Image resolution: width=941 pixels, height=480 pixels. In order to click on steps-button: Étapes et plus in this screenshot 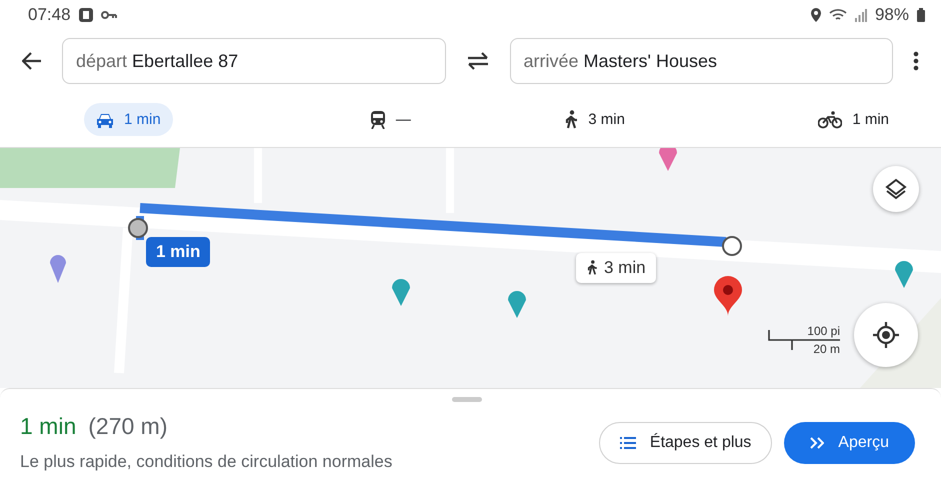, I will do `click(685, 443)`.